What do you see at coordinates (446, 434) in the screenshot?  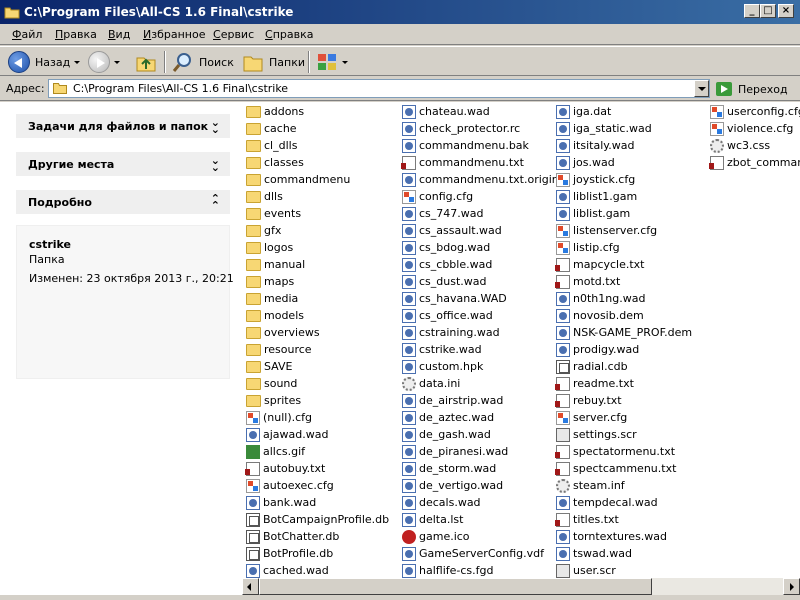 I see `file-item: de_gash.wad` at bounding box center [446, 434].